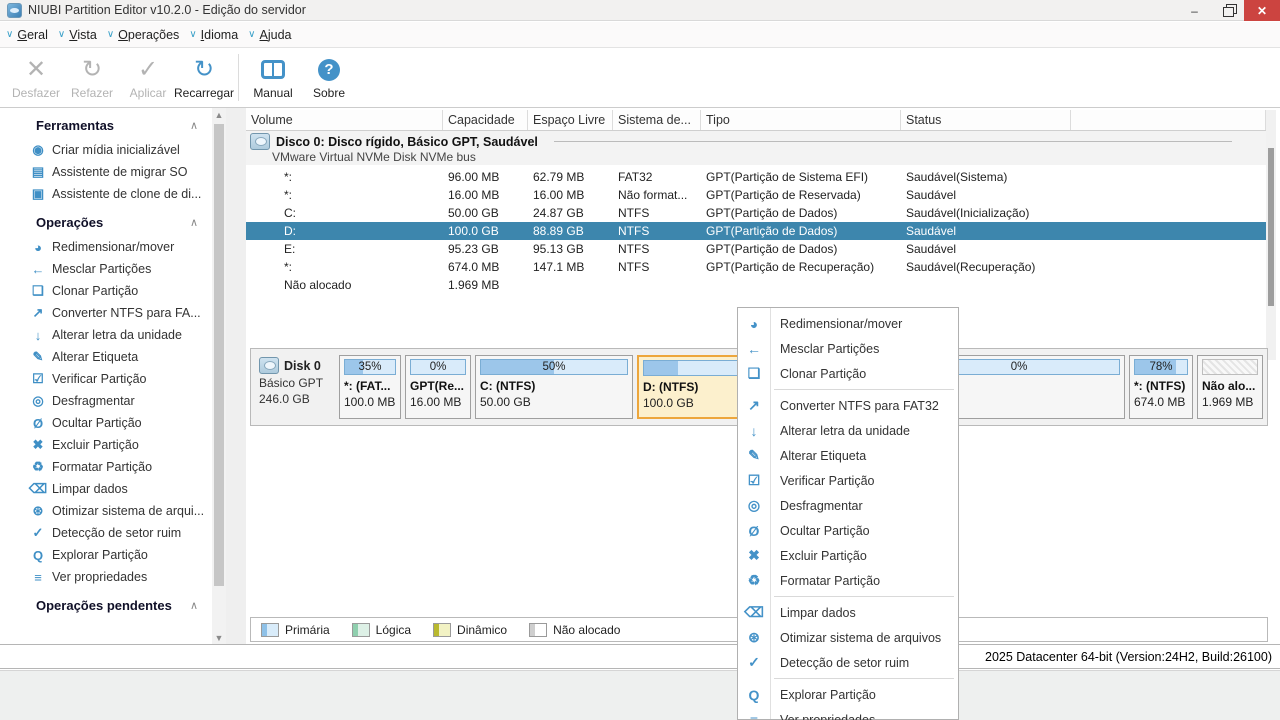 Image resolution: width=1280 pixels, height=720 pixels. What do you see at coordinates (38, 423) in the screenshot?
I see `hide-icon: Ø` at bounding box center [38, 423].